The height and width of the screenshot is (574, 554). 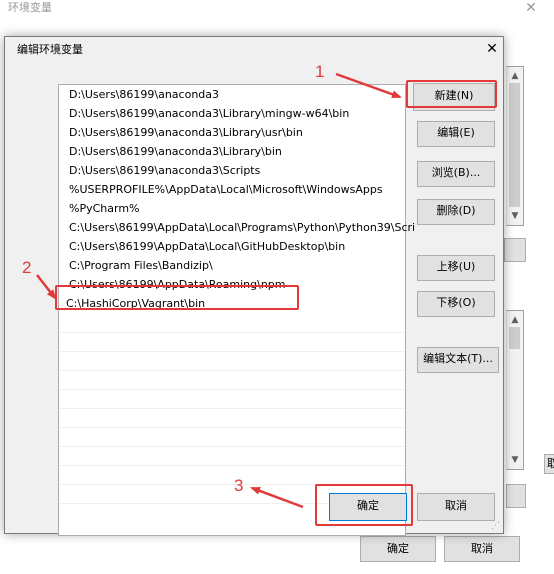 What do you see at coordinates (492, 49) in the screenshot?
I see `dialog-close-icon: ✕` at bounding box center [492, 49].